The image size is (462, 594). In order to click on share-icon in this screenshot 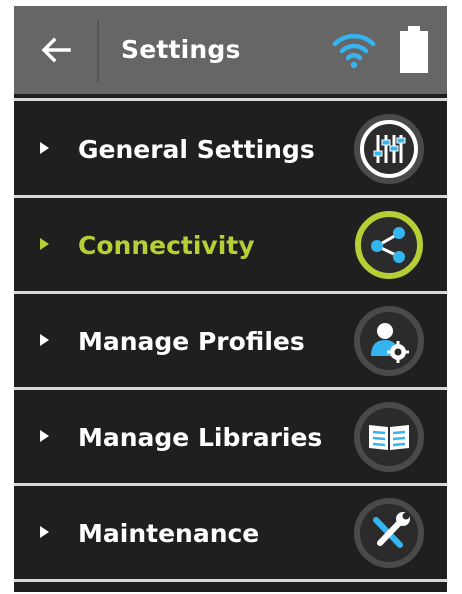, I will do `click(389, 245)`.